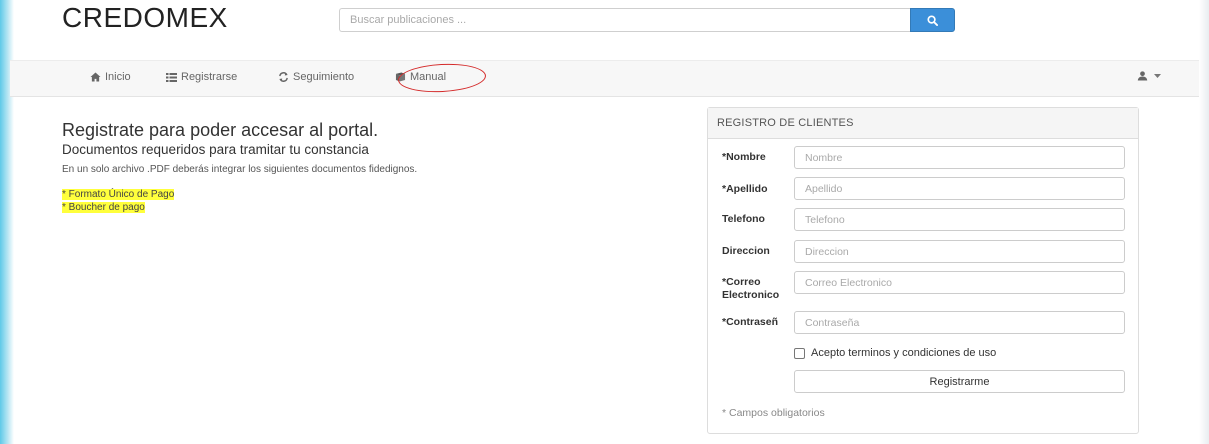  I want to click on main-navbar: Inicio Registrarse Seguimiento Manual, so click(604, 78).